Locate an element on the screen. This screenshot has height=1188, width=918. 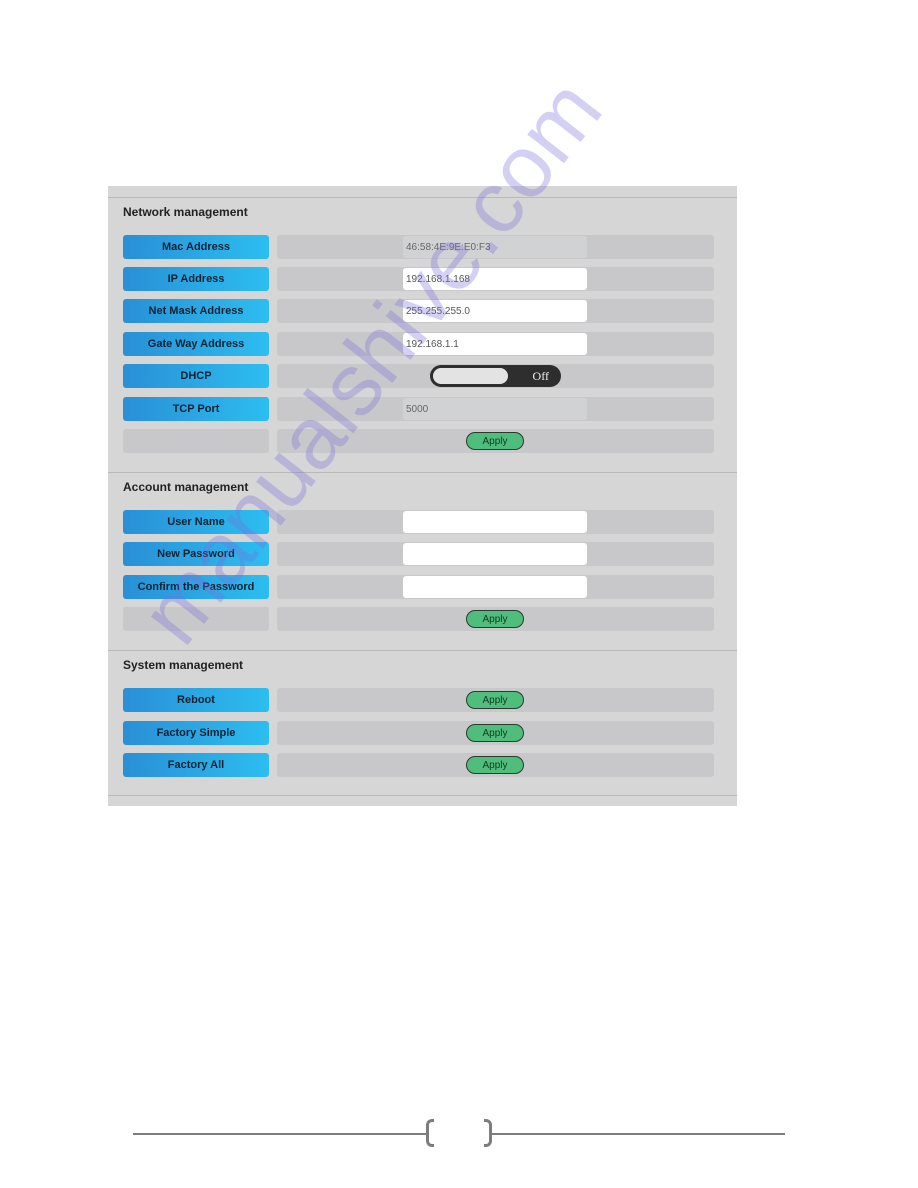
gateway-row: Gate Way Address is located at coordinates (418, 344).